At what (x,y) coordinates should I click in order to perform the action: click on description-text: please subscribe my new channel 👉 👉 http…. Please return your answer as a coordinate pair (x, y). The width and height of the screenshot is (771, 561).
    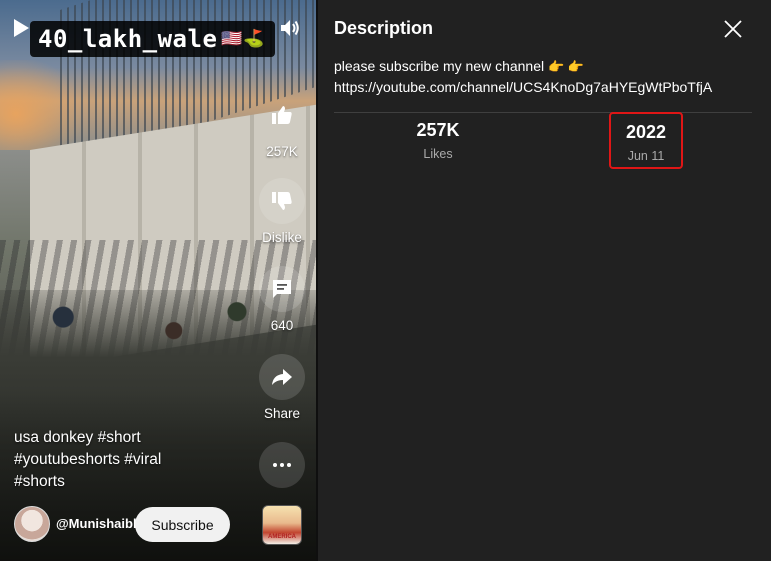
    Looking at the image, I should click on (544, 76).